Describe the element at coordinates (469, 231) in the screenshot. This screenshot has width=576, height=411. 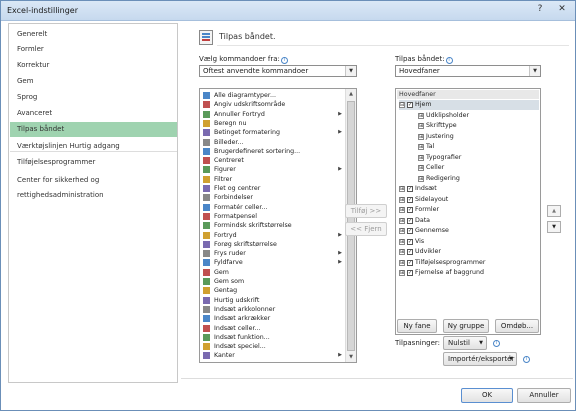
I see `tree-node: ⊞ ✓ Gennemse` at that location.